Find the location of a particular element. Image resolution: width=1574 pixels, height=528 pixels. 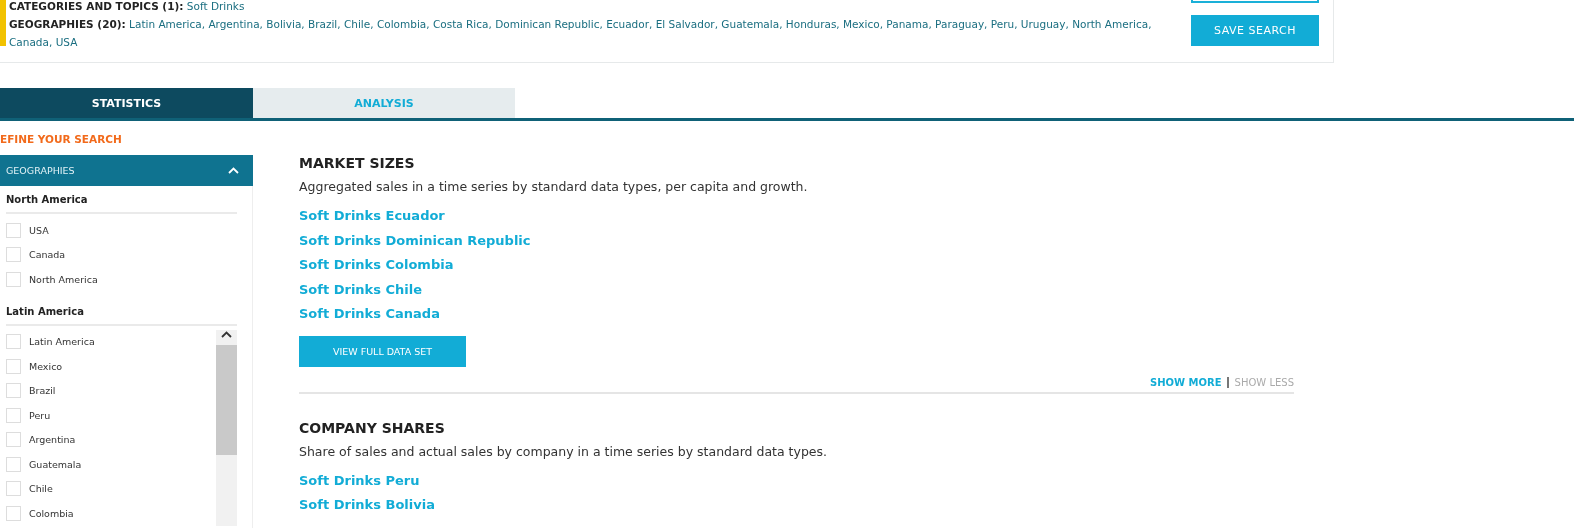

summary-line: GEOGRAPHIES (20): Latin America, Argentina, Bolivia, Brazil, Chile, Colombia, Costa Rica, Dominican Republic, Ecuador, El Salvador, Guatemala, Honduras, Mexico, Panama, Paraguay, Peru, Uruguay, North America, Canada, USA is located at coordinates (581, 33).